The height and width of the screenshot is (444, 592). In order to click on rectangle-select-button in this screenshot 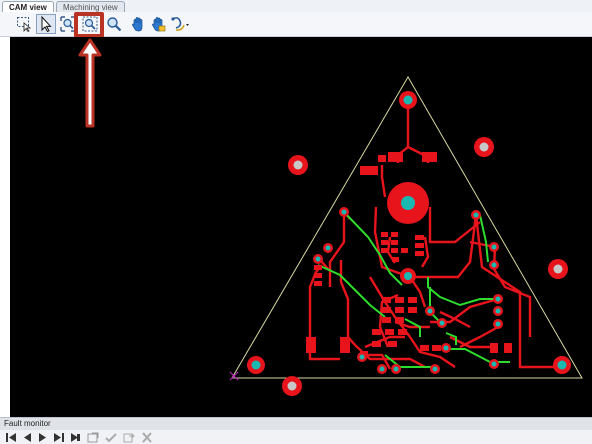, I will do `click(24, 24)`.